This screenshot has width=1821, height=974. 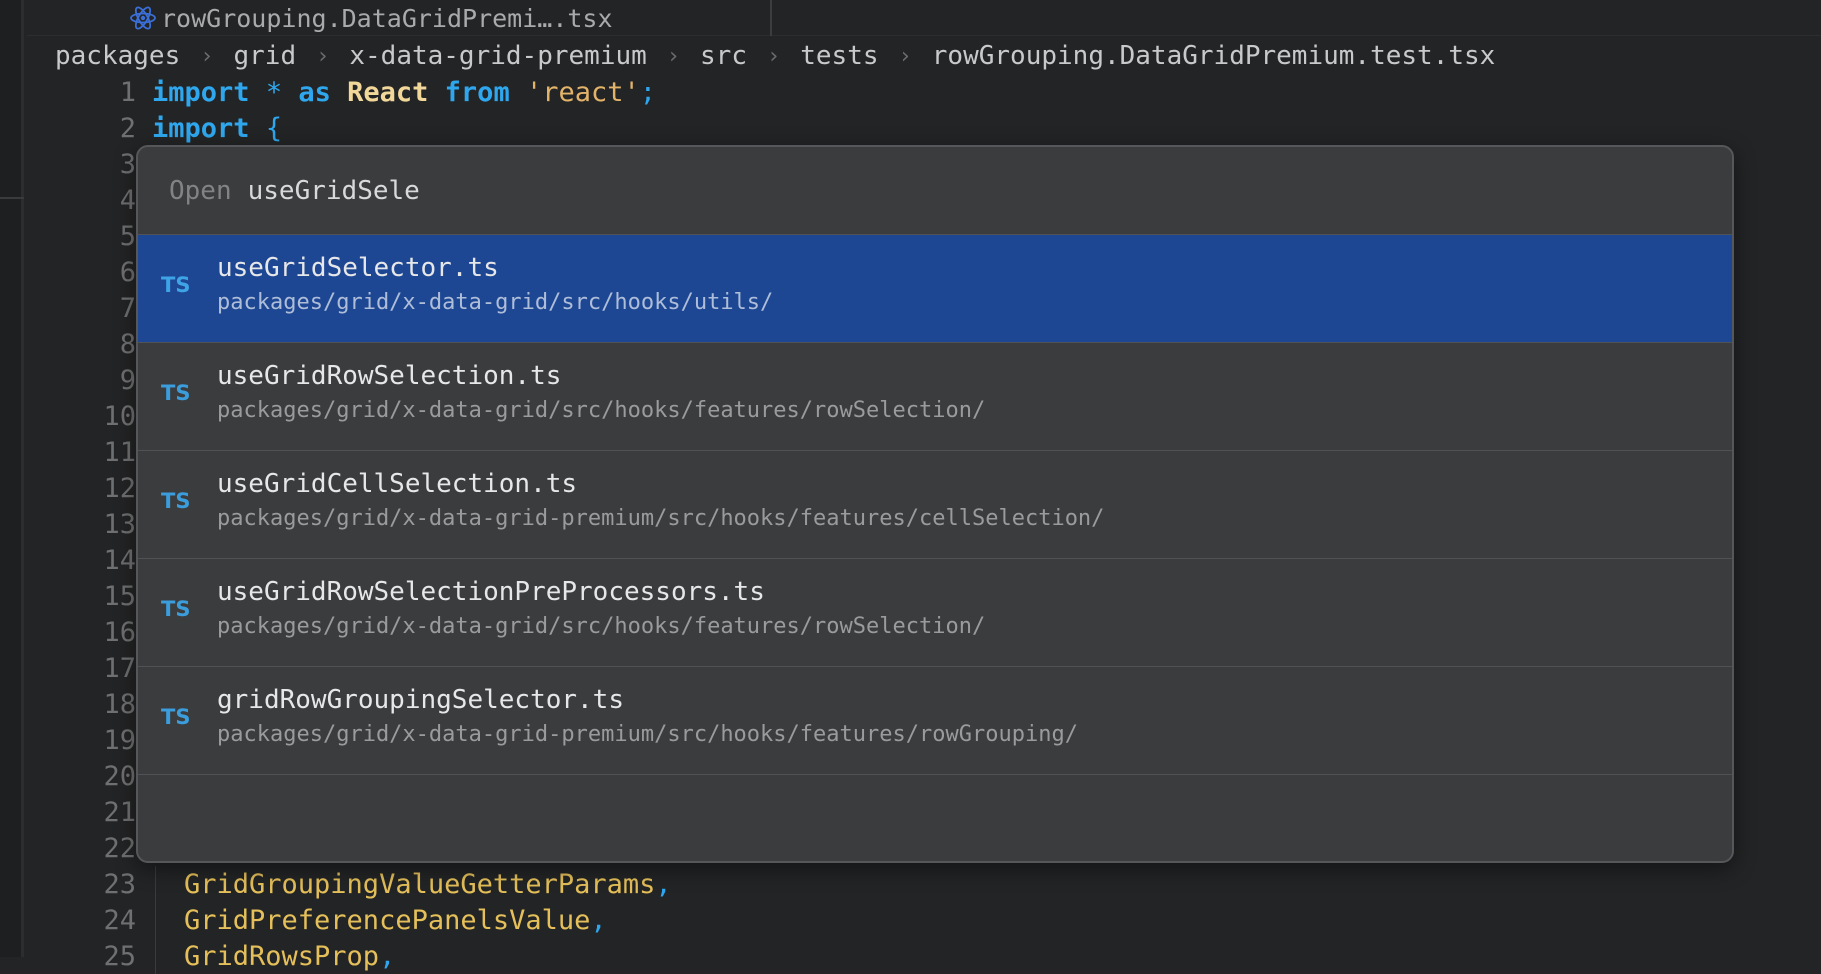 I want to click on code-line: 2 import {, so click(x=924, y=128).